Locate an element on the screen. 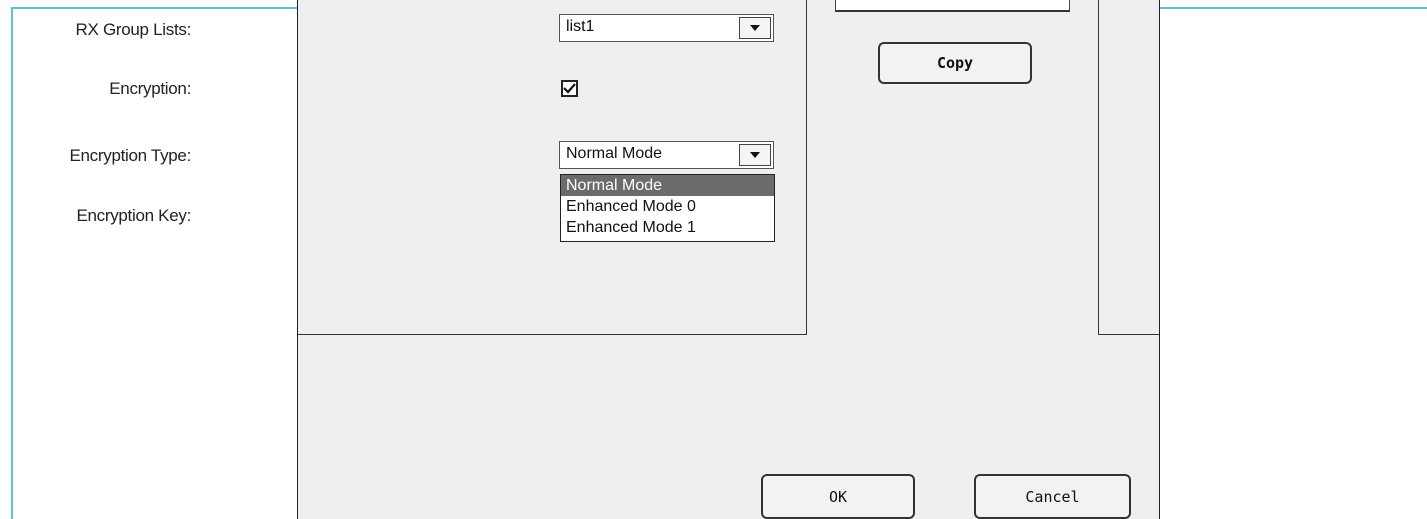  encryption-label: Encryption: is located at coordinates (150, 88).